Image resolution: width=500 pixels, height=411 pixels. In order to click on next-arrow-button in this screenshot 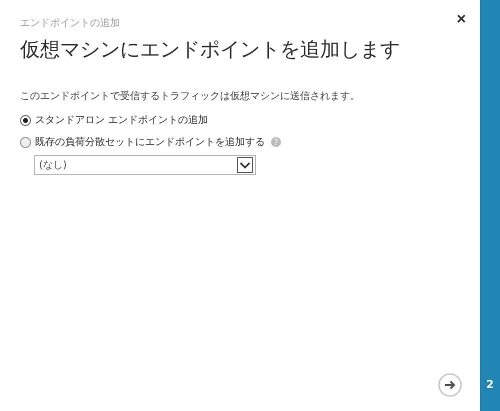, I will do `click(450, 385)`.